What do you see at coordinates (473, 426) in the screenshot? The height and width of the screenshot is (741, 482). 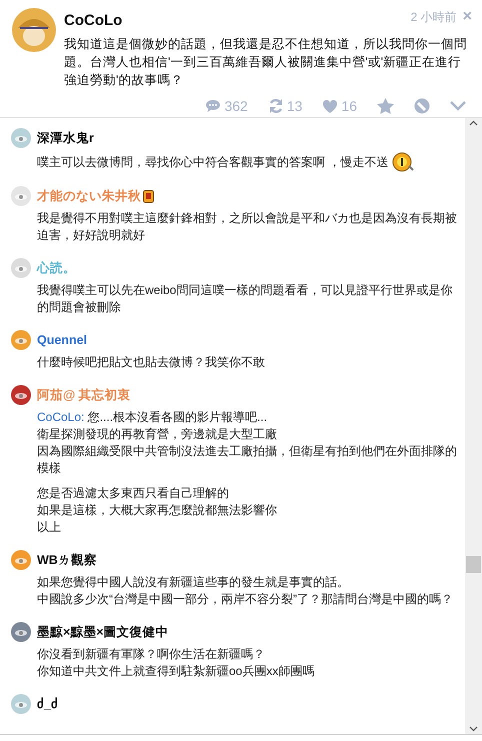 I see `scrollbar` at bounding box center [473, 426].